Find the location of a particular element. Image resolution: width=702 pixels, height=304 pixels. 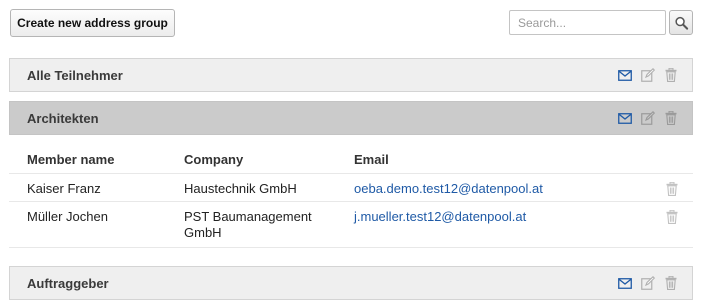

magnifier-icon is located at coordinates (681, 22).